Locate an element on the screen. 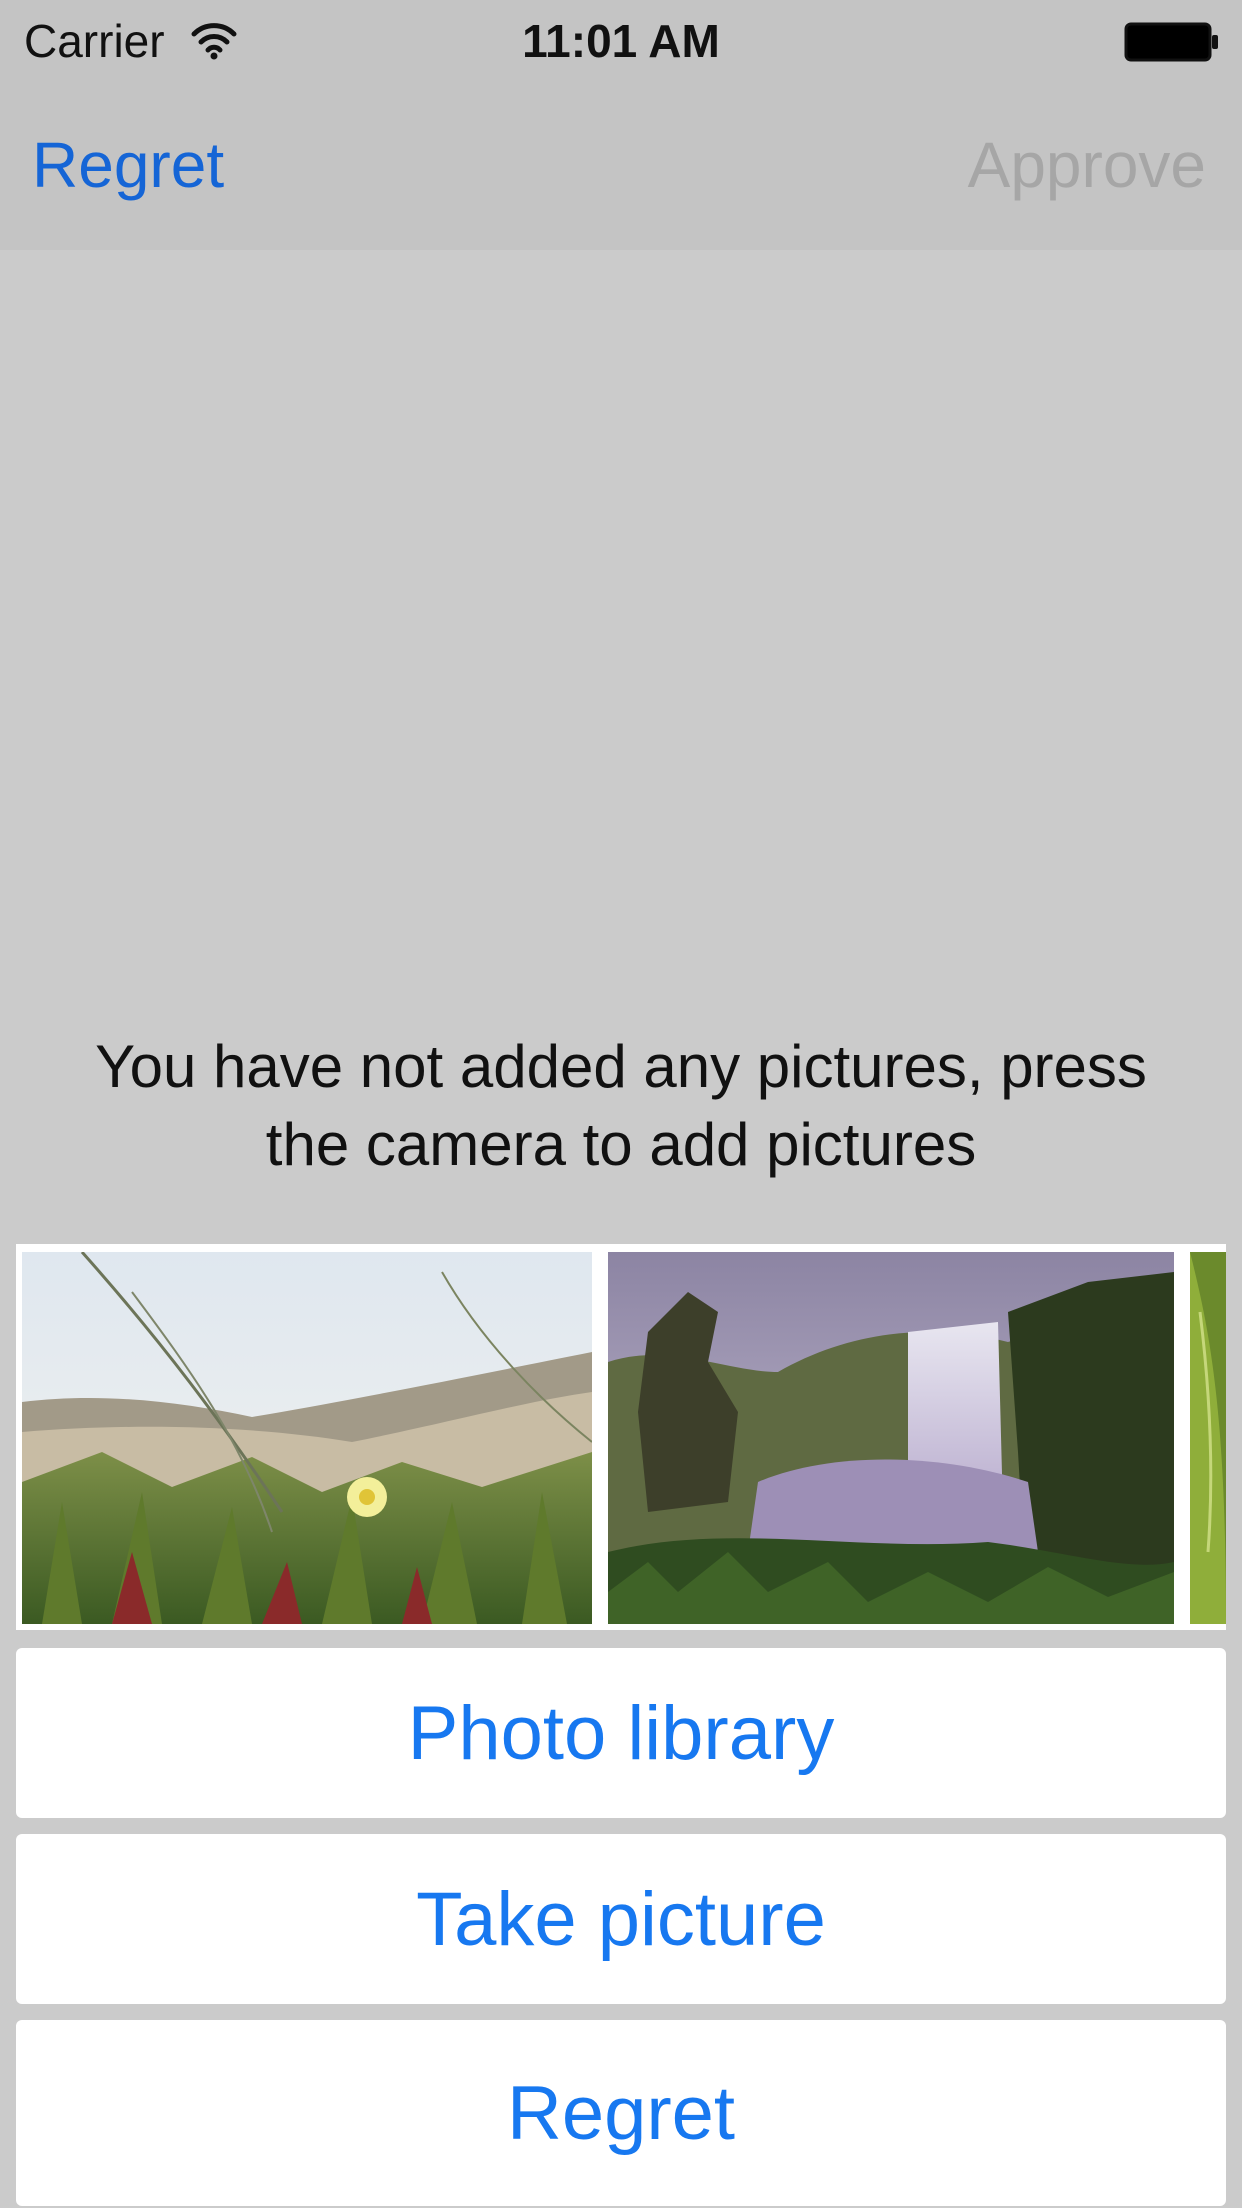 This screenshot has width=1242, height=2208. waterfall-photo is located at coordinates (891, 1438).